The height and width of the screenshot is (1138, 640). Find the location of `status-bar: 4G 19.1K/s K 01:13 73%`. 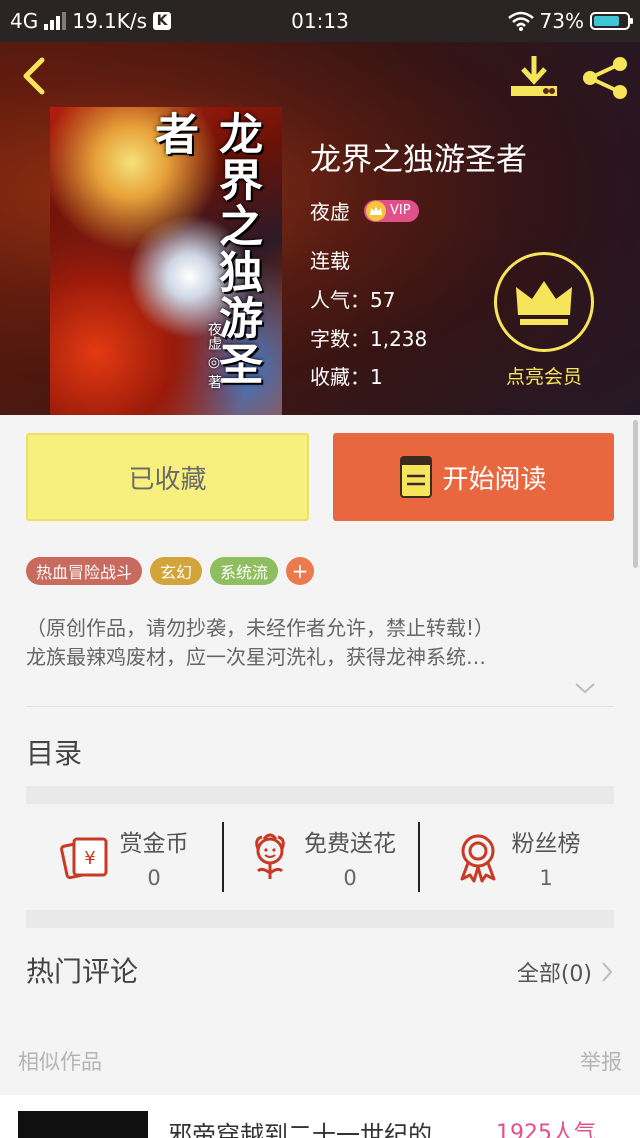

status-bar: 4G 19.1K/s K 01:13 73% is located at coordinates (320, 21).